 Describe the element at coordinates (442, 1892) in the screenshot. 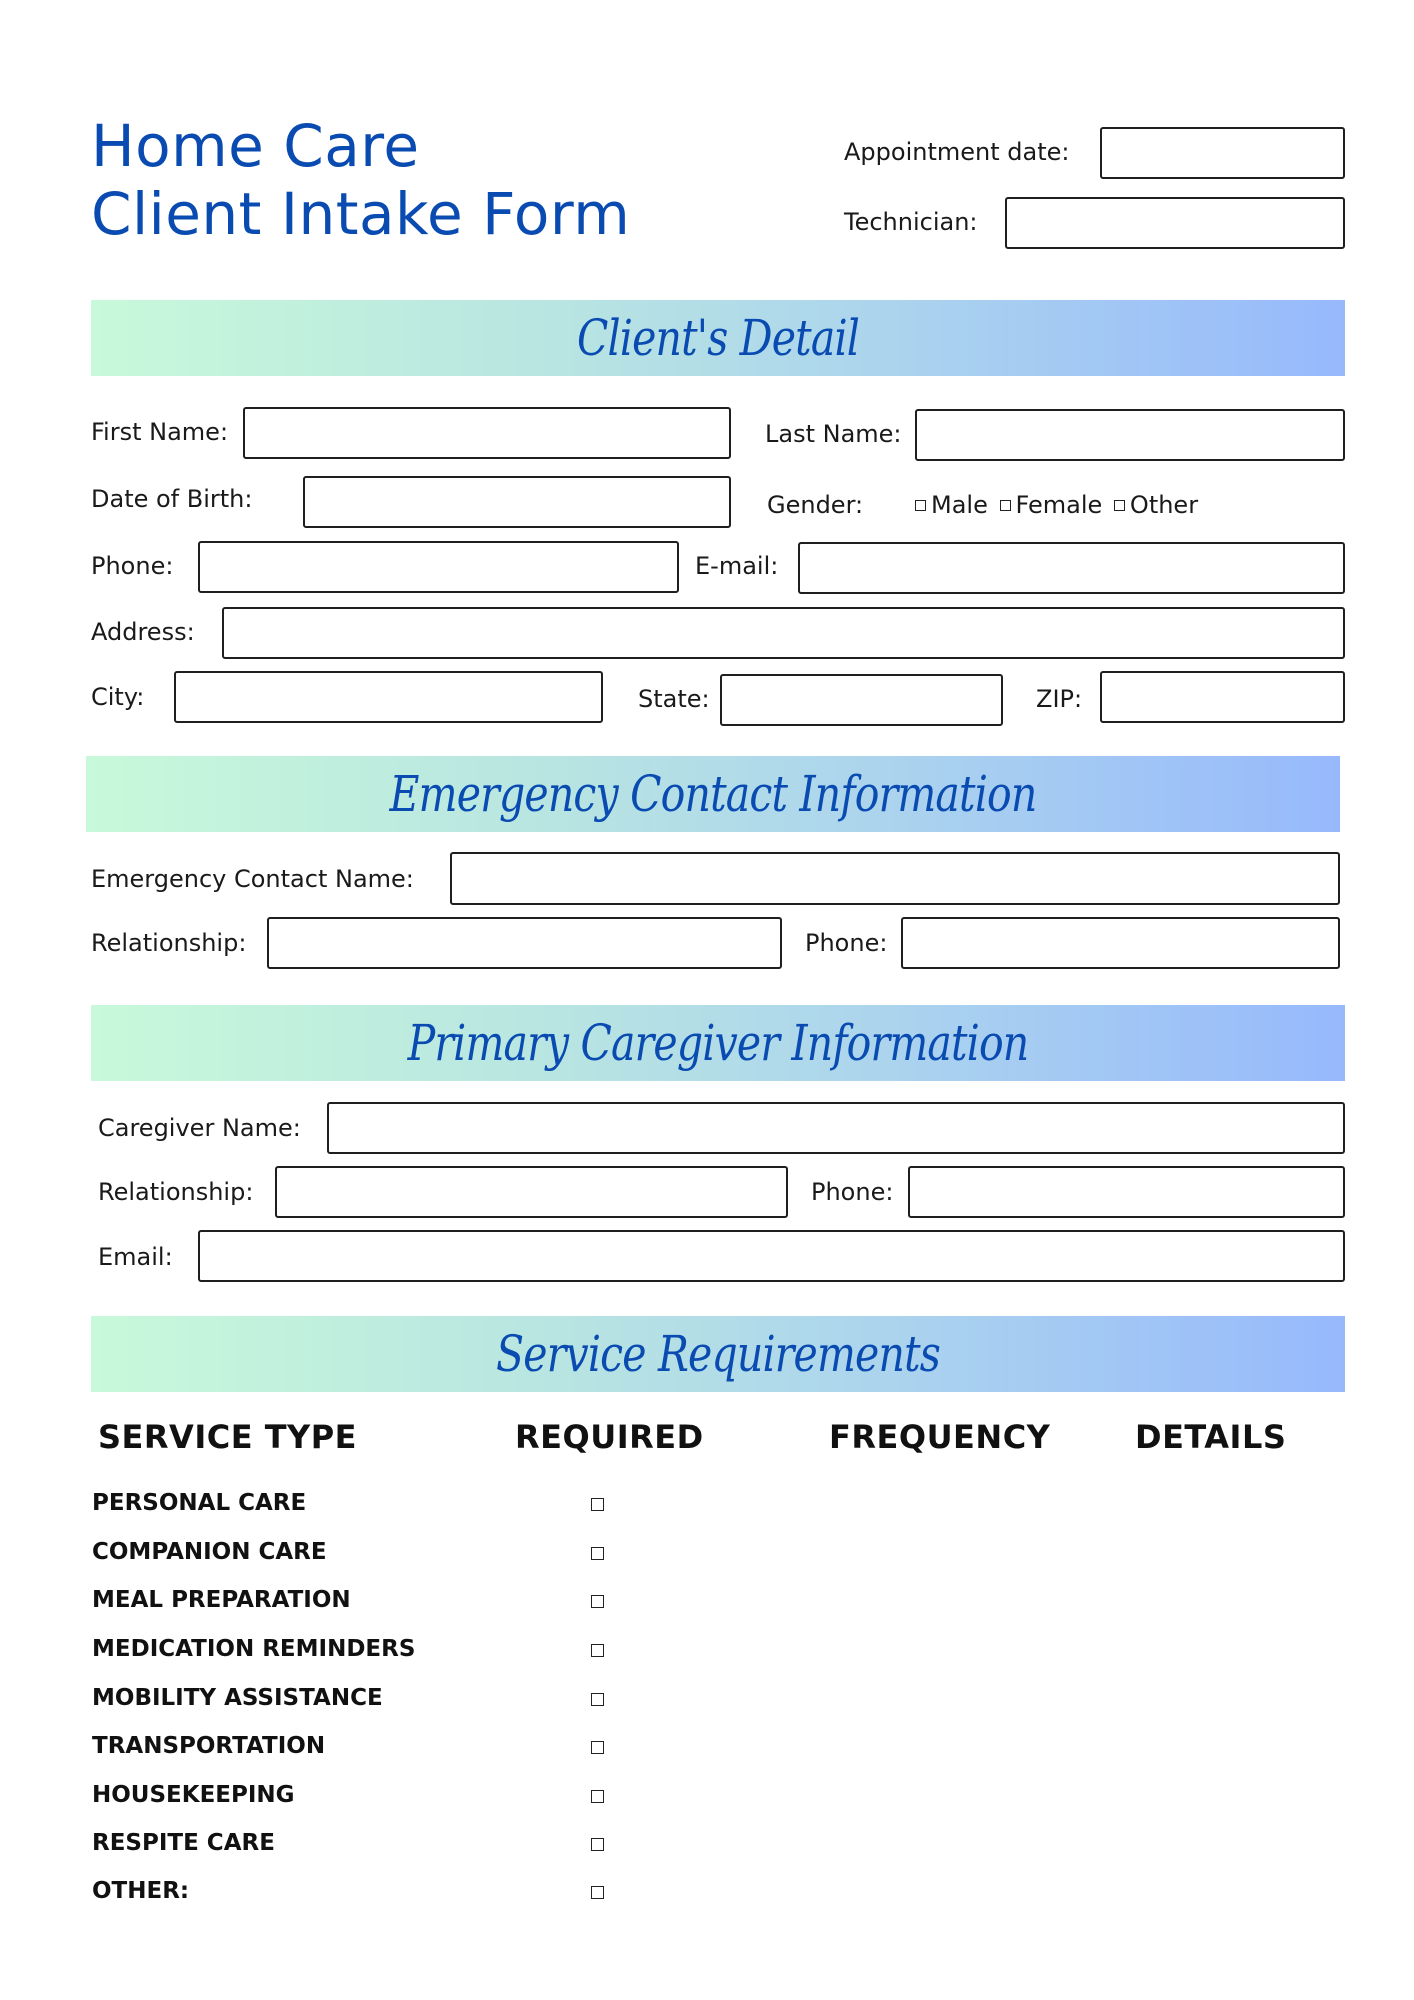

I see `service-row: OTHER:` at that location.